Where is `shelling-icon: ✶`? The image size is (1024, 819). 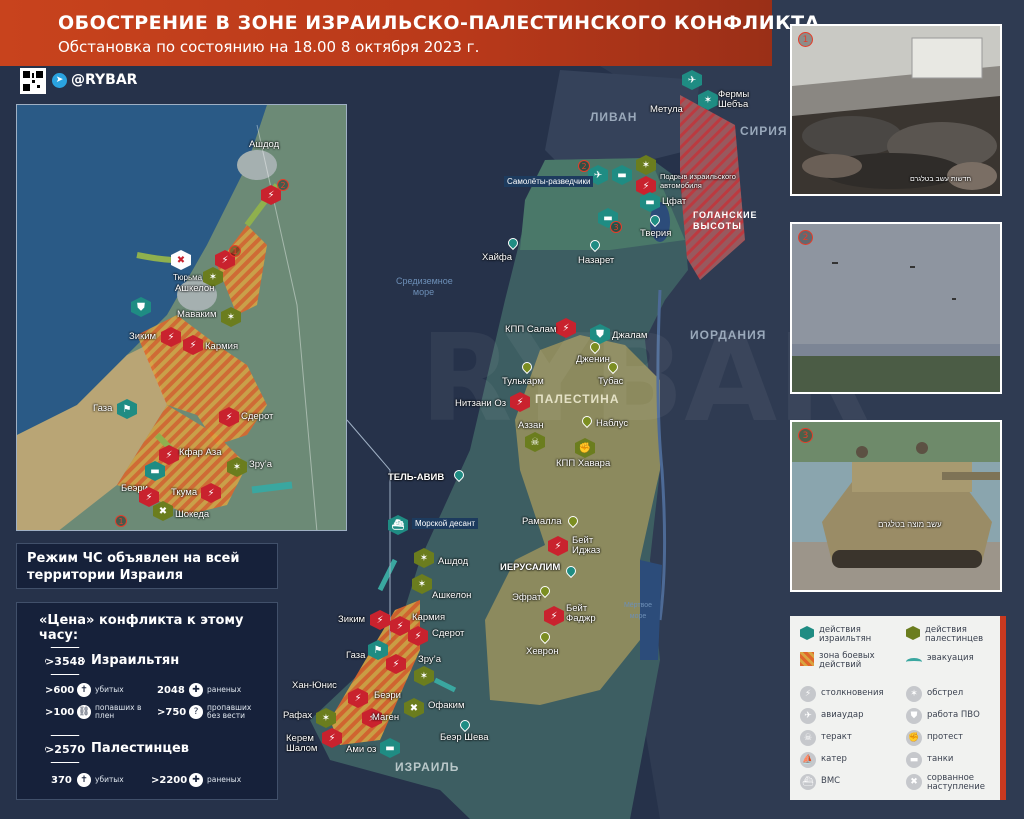 shelling-icon: ✶ is located at coordinates (914, 694).